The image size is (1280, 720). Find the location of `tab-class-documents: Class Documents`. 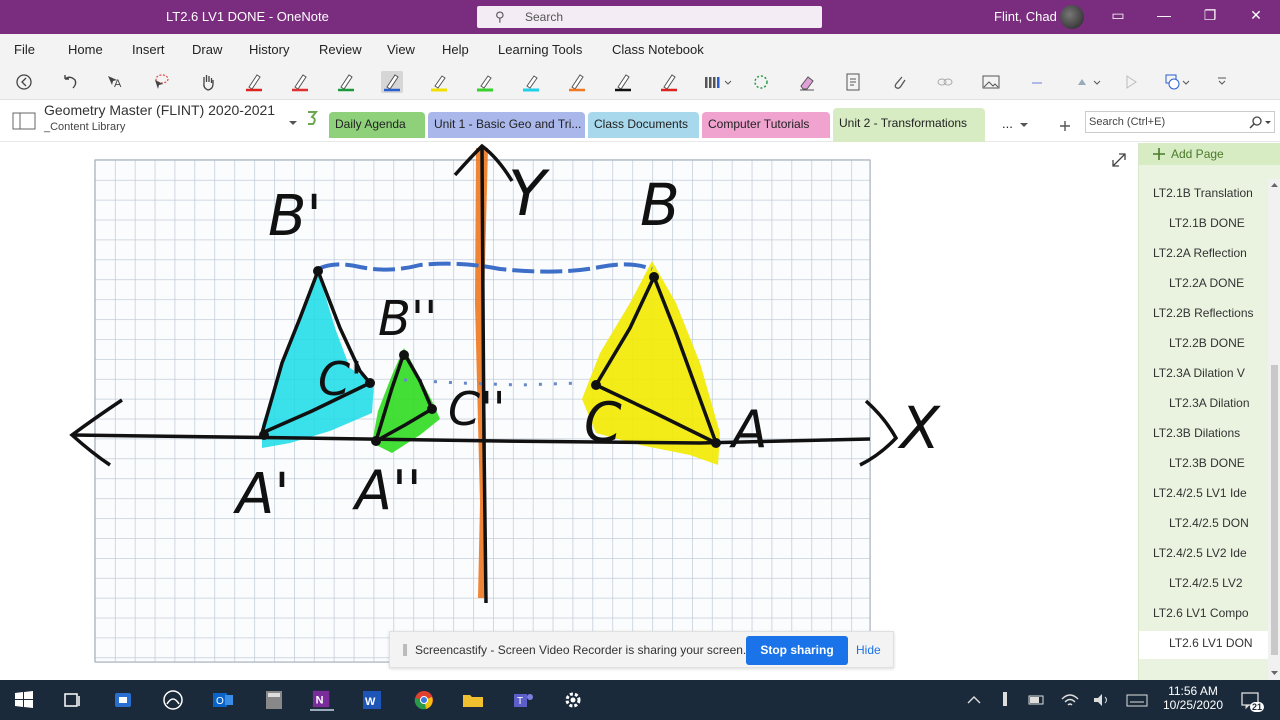

tab-class-documents: Class Documents is located at coordinates (643, 125).